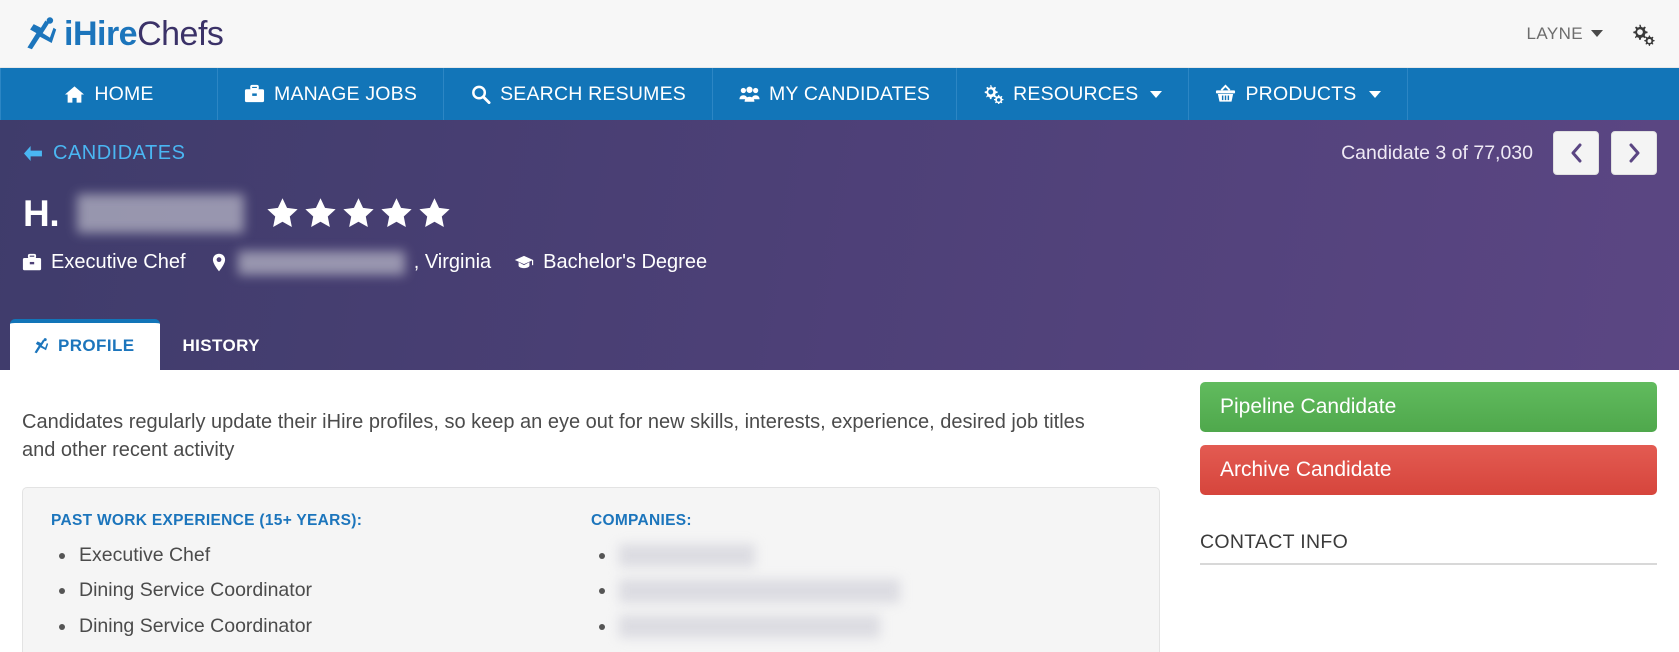 The width and height of the screenshot is (1679, 652). What do you see at coordinates (1597, 33) in the screenshot?
I see `caret-down-icon` at bounding box center [1597, 33].